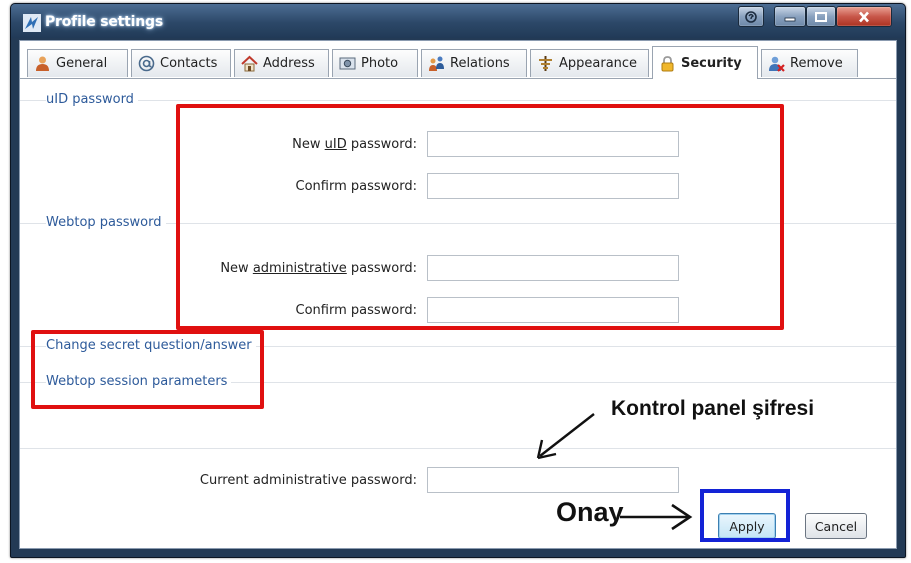 The width and height of the screenshot is (911, 563). I want to click on help-icon, so click(751, 16).